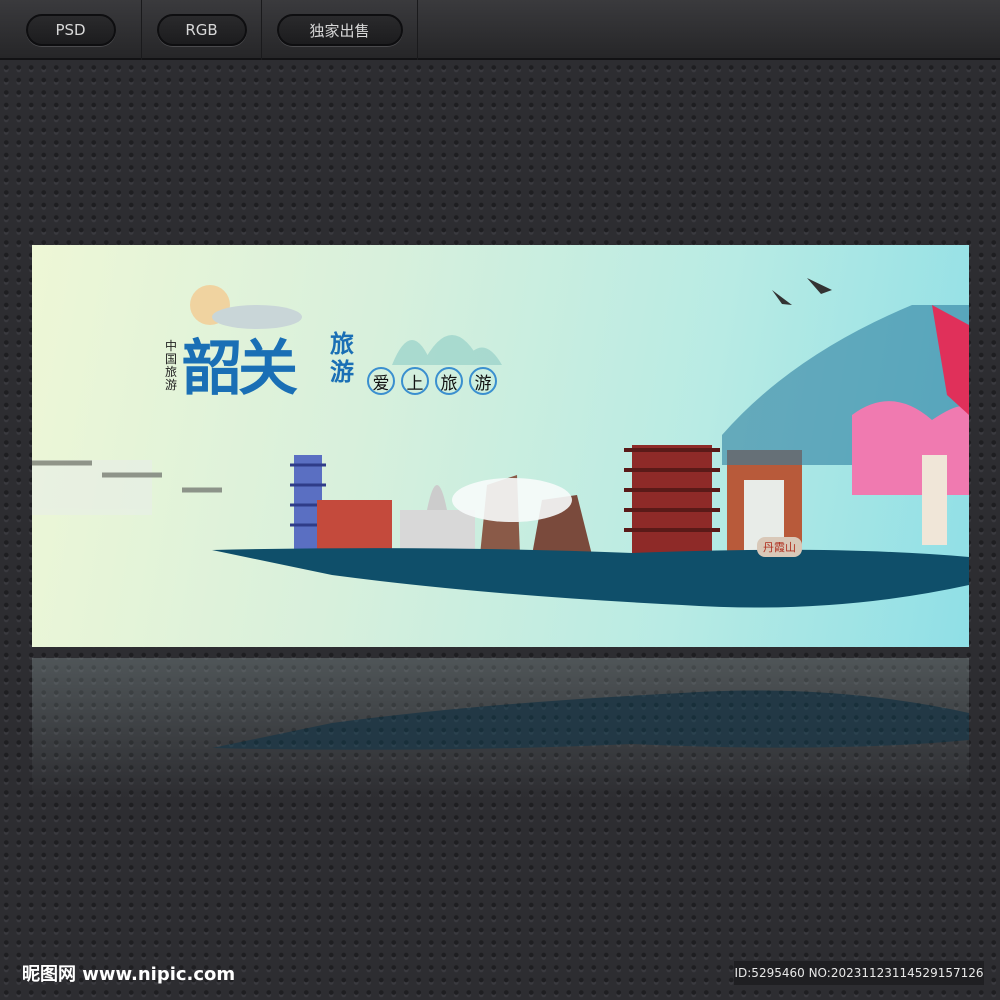  What do you see at coordinates (483, 381) in the screenshot?
I see `slogan-char: 游` at bounding box center [483, 381].